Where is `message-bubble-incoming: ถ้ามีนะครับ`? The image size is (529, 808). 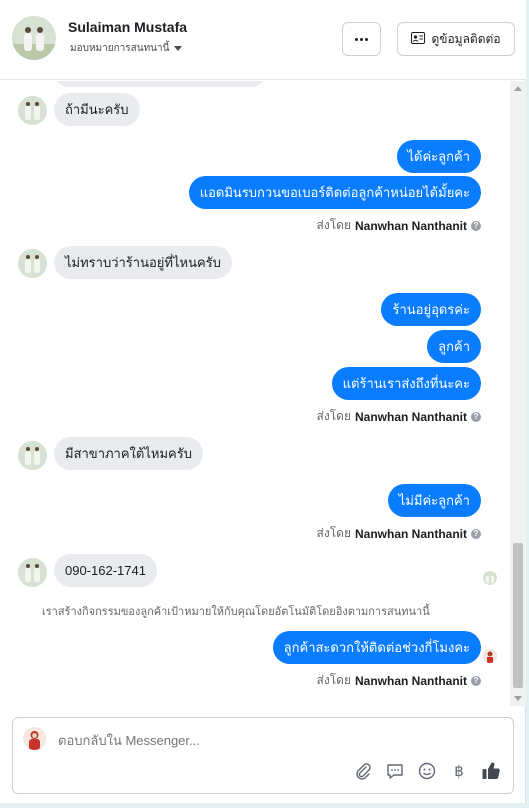
message-bubble-incoming: ถ้ามีนะครับ is located at coordinates (97, 109).